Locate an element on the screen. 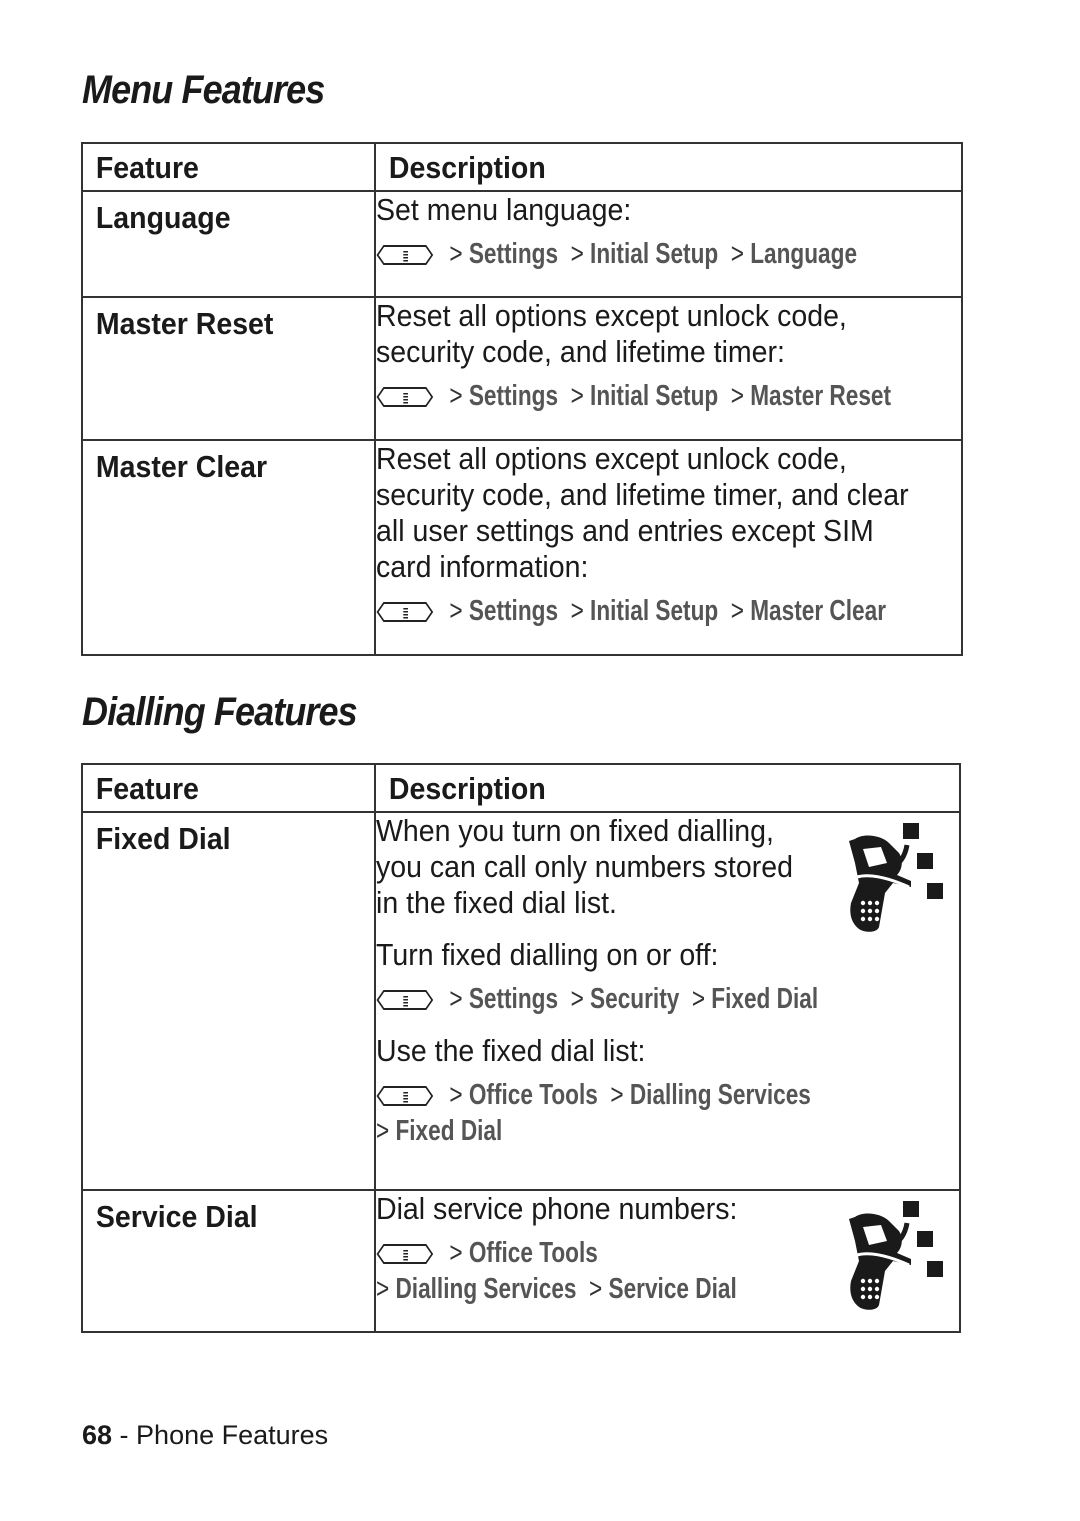 The width and height of the screenshot is (1080, 1521). feature-subtext: Use the fixed dial list: is located at coordinates (511, 1050).